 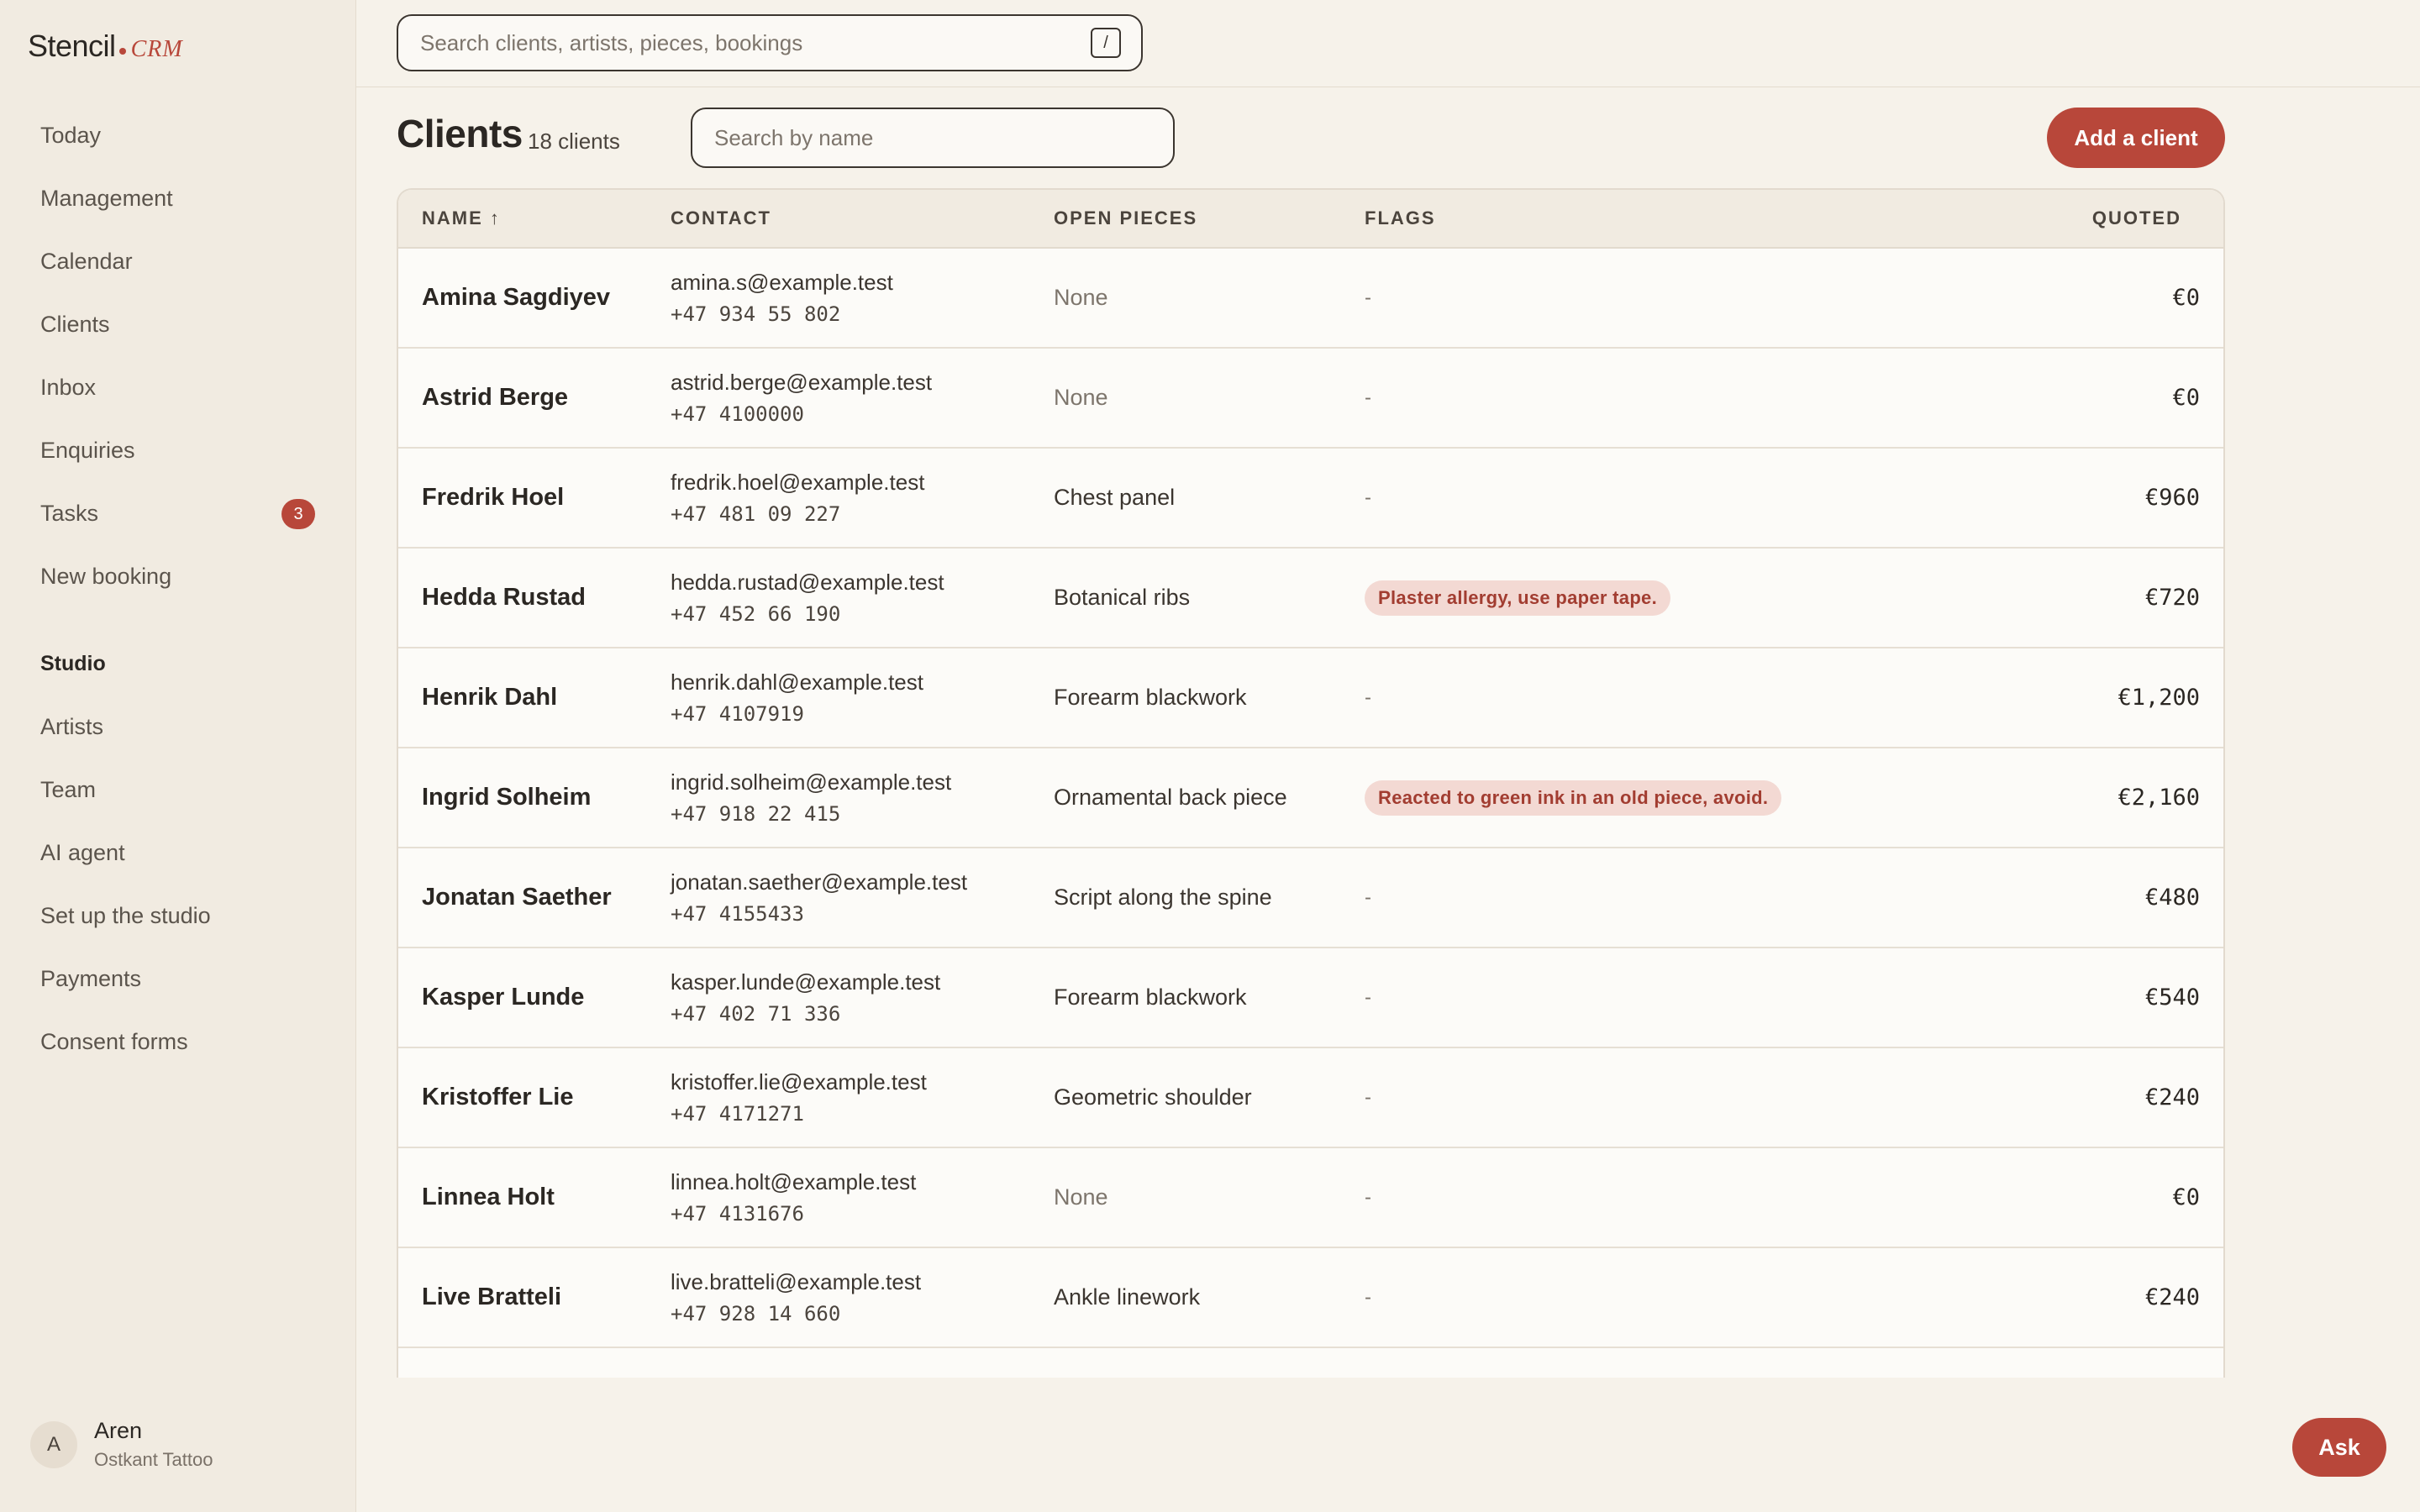 What do you see at coordinates (72, 46) in the screenshot?
I see `brand-name: Stencil` at bounding box center [72, 46].